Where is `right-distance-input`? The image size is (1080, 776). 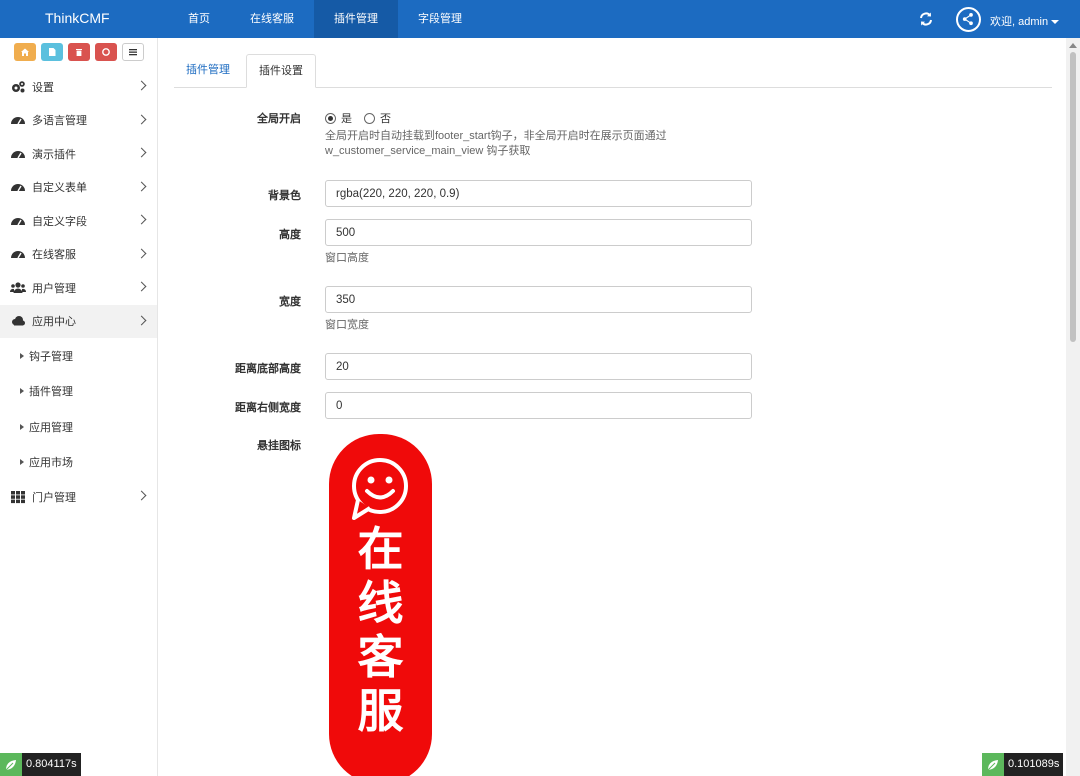
right-distance-input is located at coordinates (538, 405).